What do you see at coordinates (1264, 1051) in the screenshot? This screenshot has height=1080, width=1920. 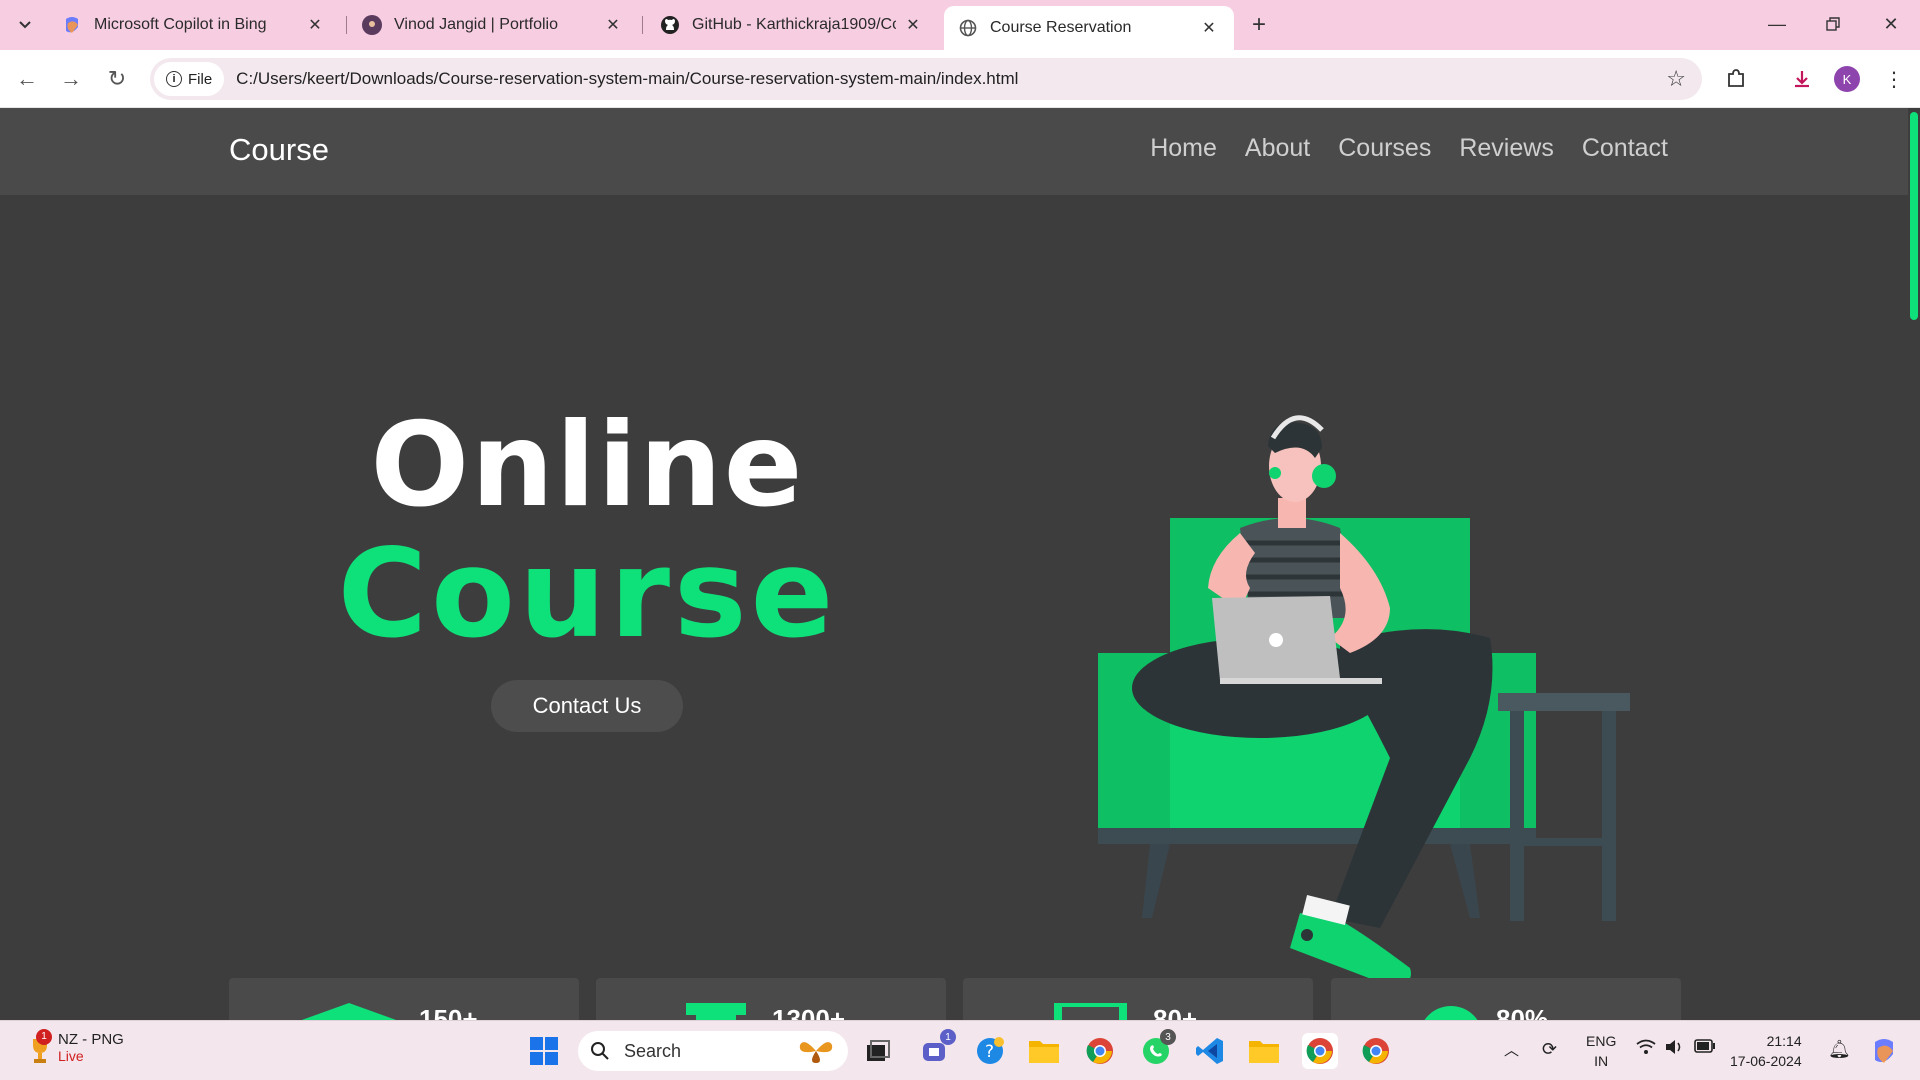 I see `files-button` at bounding box center [1264, 1051].